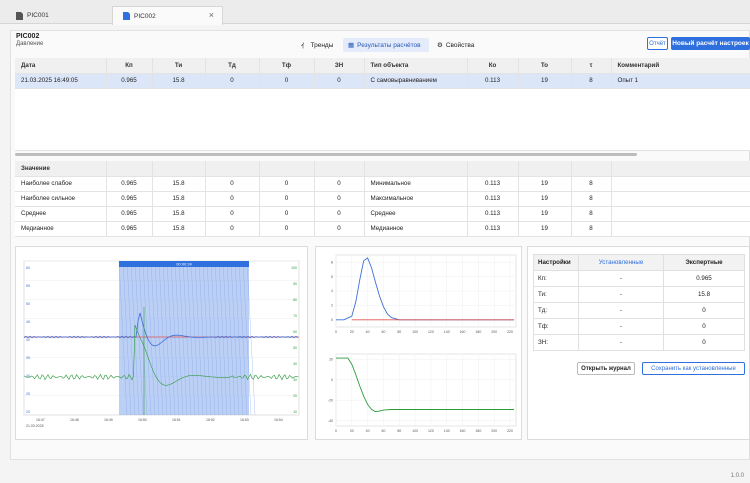 This screenshot has width=750, height=483. I want to click on settings-column-header-installed: Установленные, so click(621, 262).